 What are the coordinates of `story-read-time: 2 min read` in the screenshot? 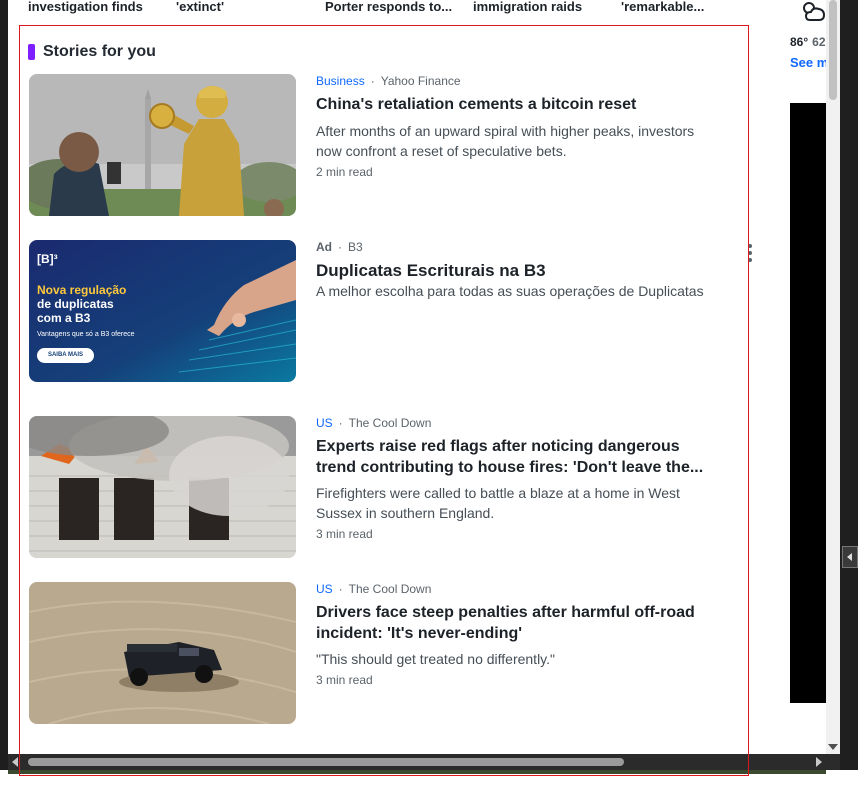 It's located at (344, 172).